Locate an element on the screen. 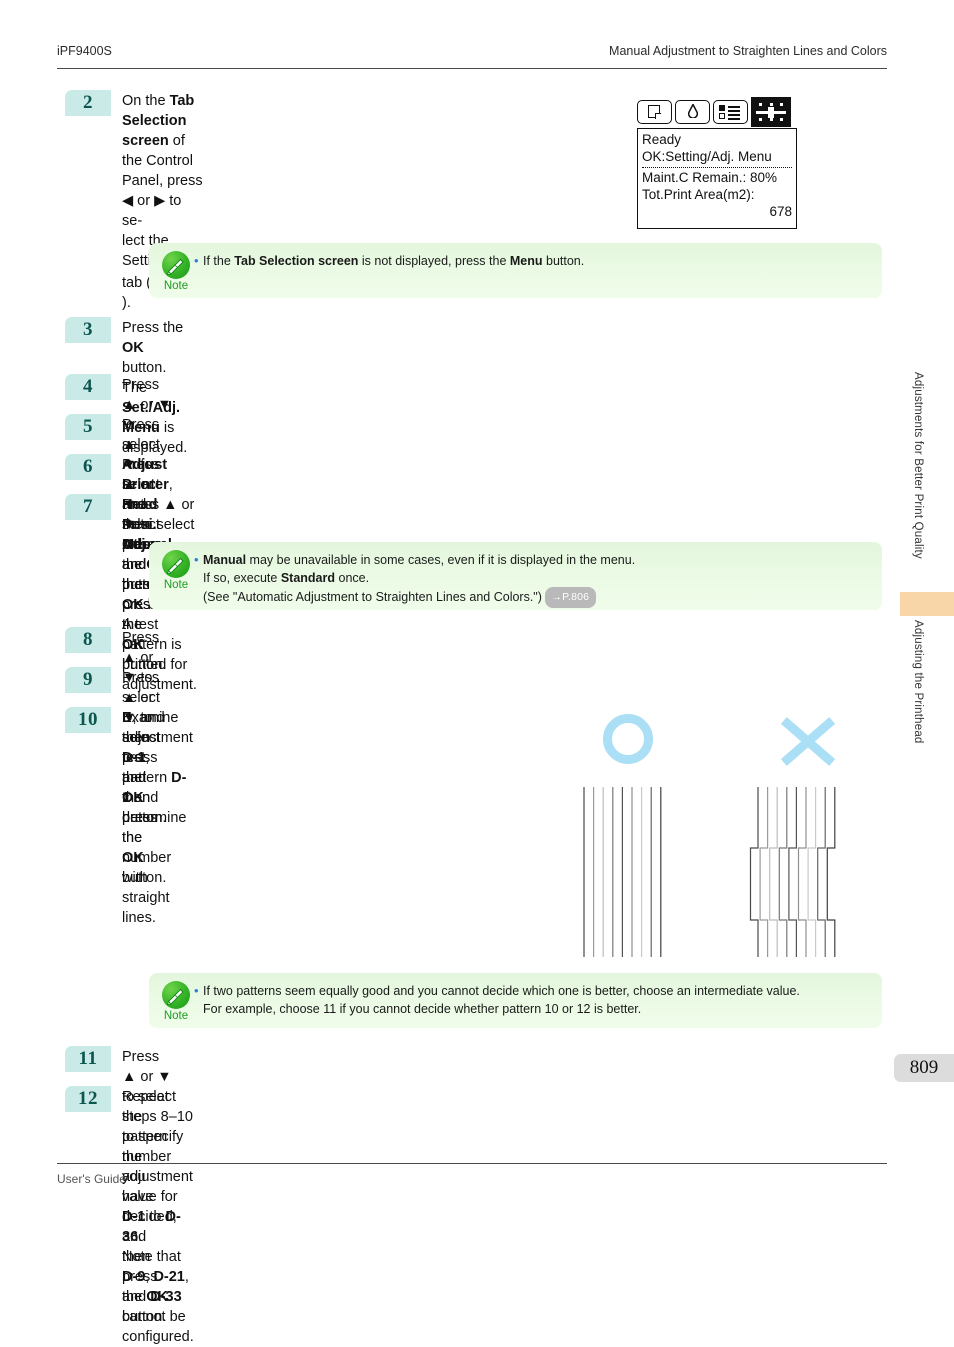  step-number-badge: 2 is located at coordinates (88, 103).